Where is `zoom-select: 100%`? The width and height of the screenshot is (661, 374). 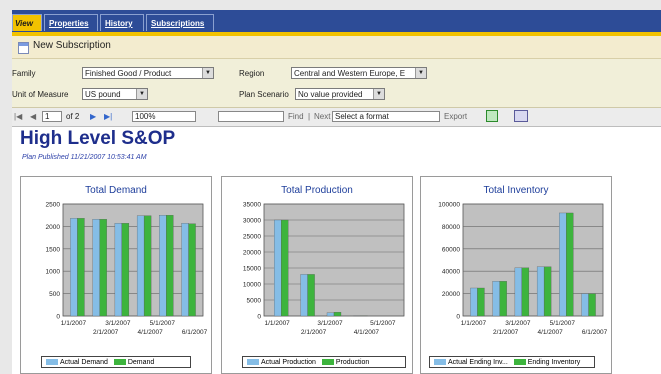
zoom-select: 100% is located at coordinates (164, 116).